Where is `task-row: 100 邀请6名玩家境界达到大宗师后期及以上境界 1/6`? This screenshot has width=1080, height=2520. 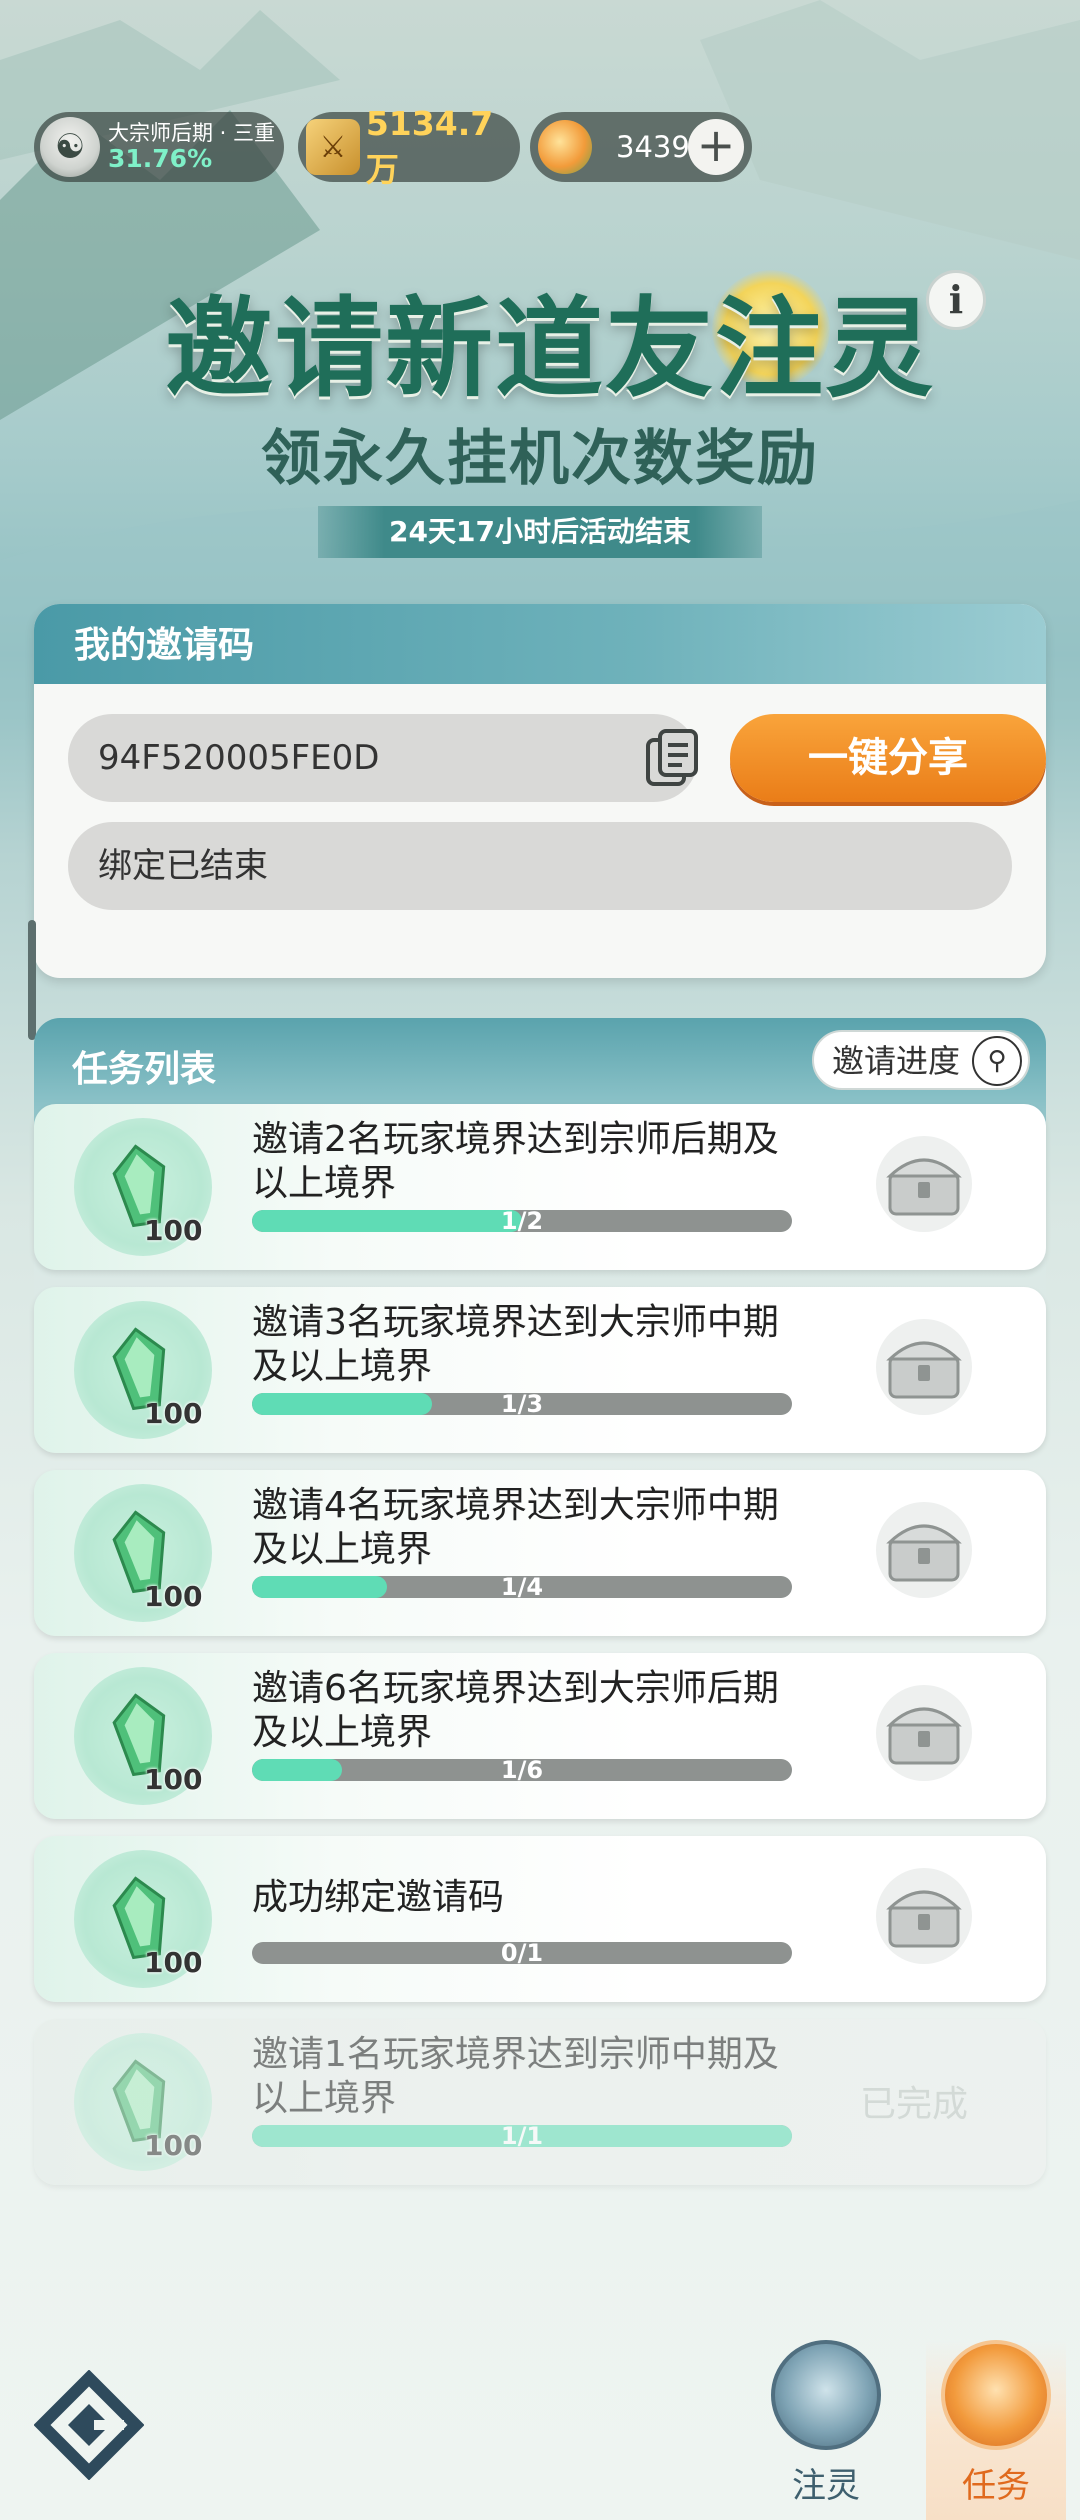 task-row: 100 邀请6名玩家境界达到大宗师后期及以上境界 1/6 is located at coordinates (540, 1736).